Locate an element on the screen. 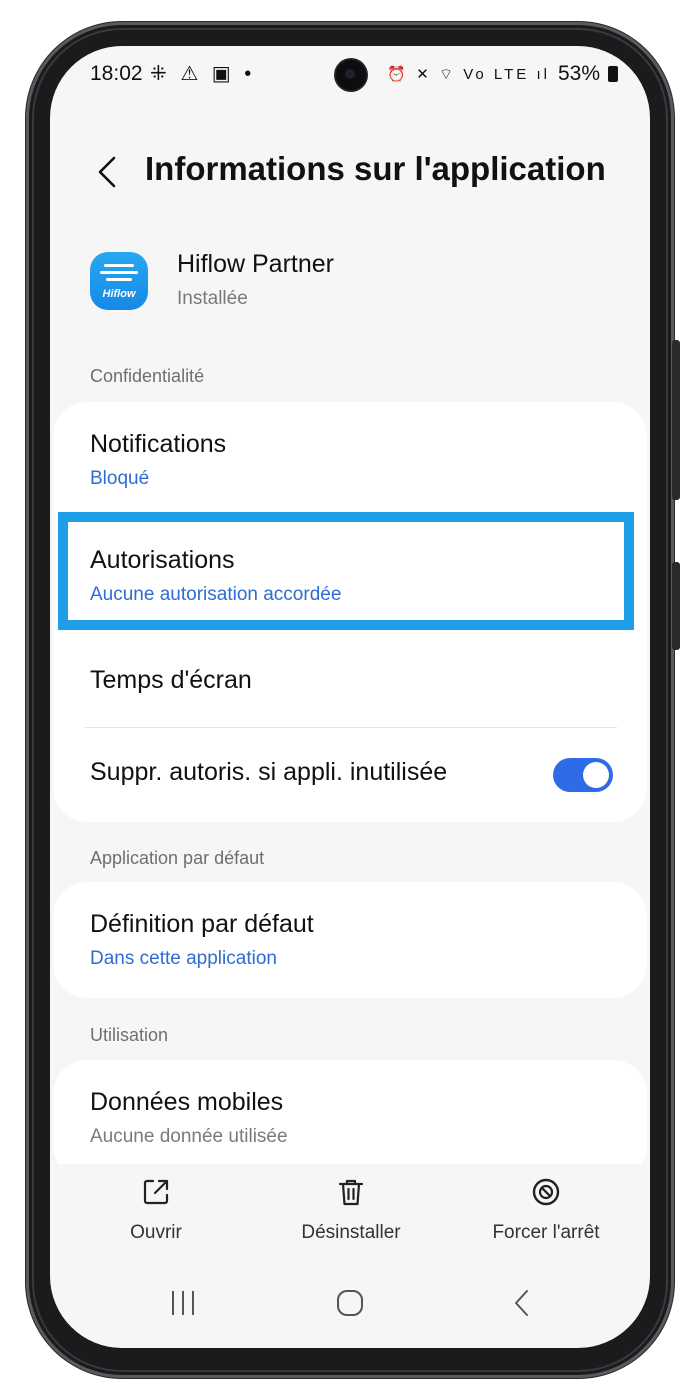  notifications-row: Notifications Bloqué is located at coordinates (350, 457).